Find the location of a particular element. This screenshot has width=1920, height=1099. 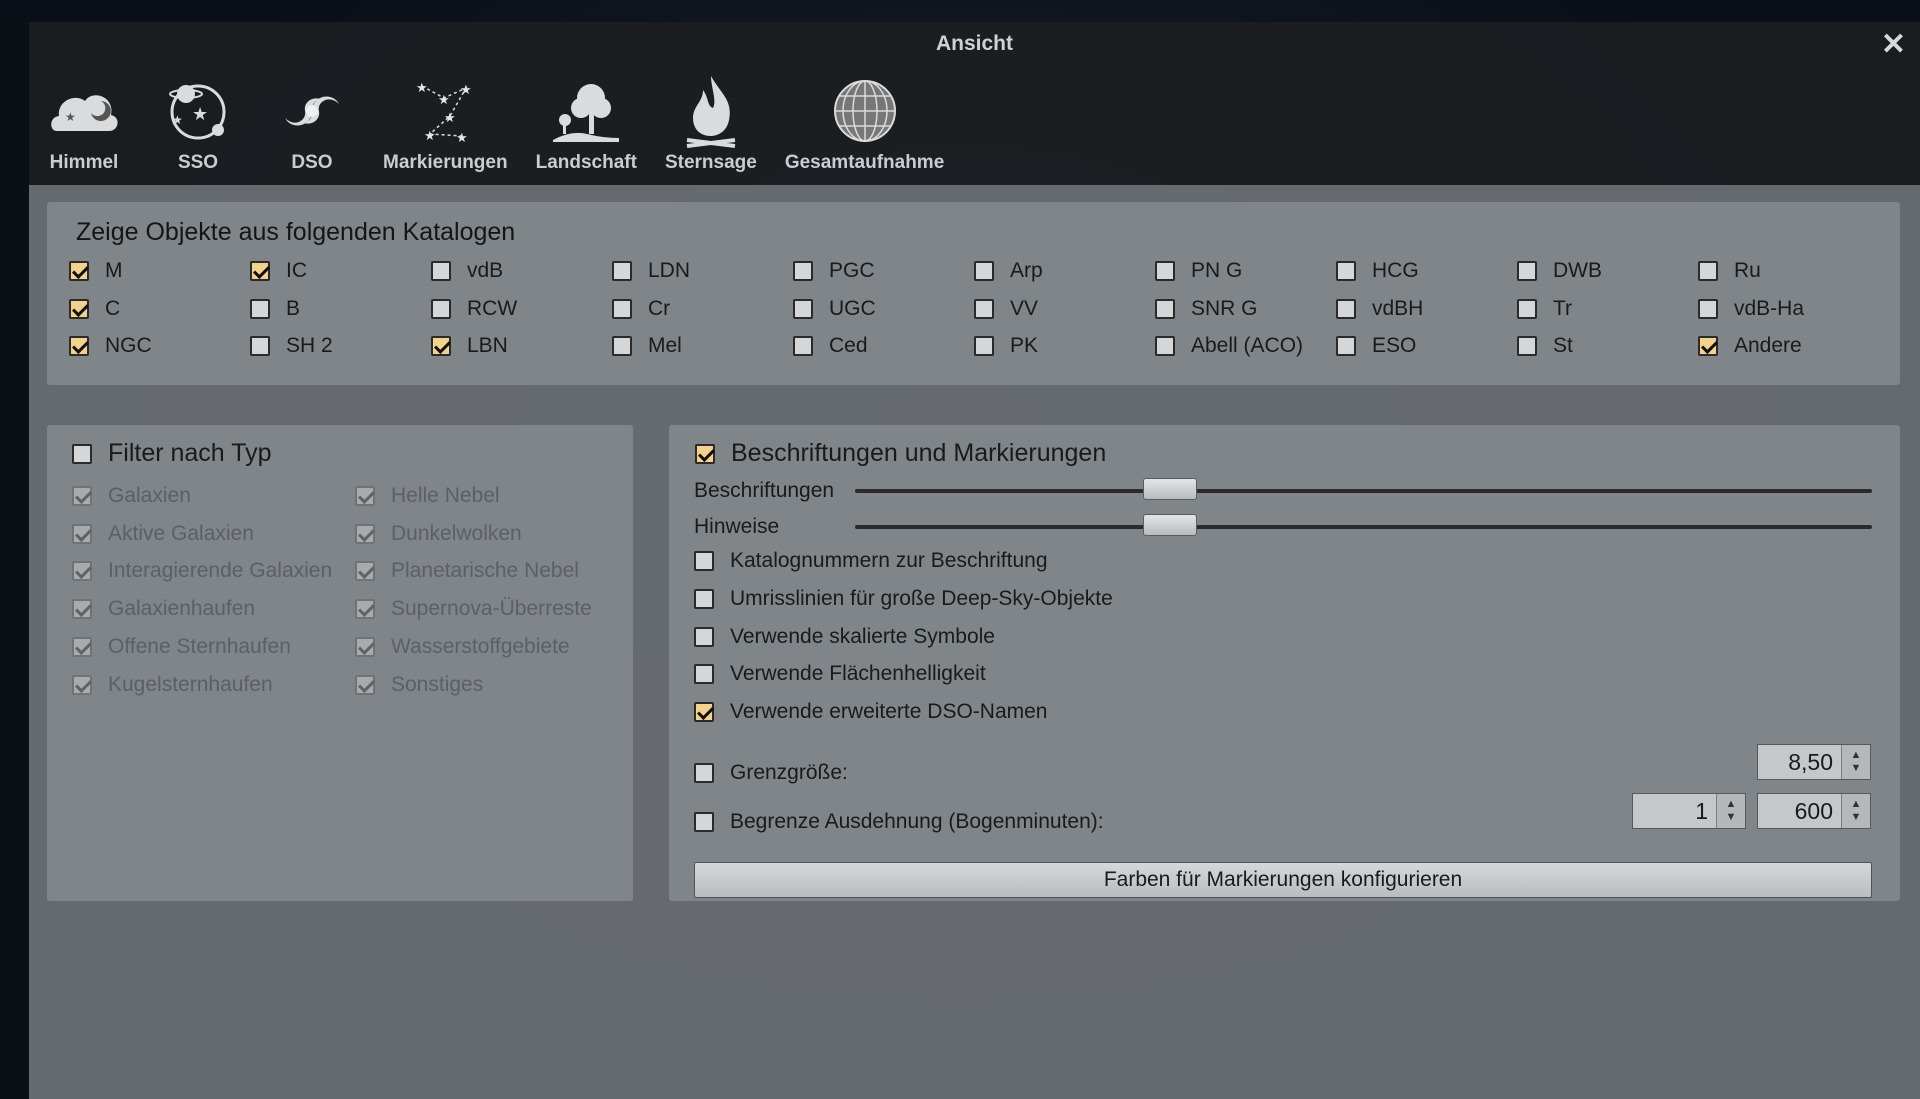

extent-min-value: 1 is located at coordinates (1674, 811).